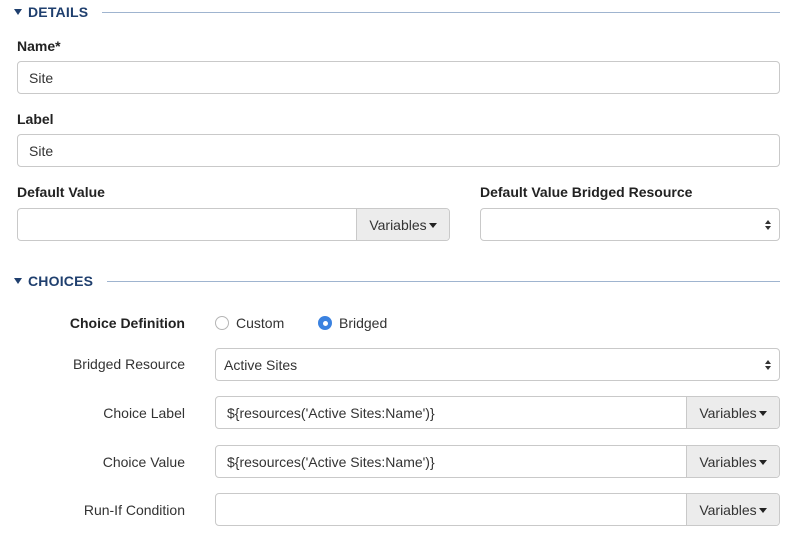 The image size is (800, 552). I want to click on choice-label-variables-button: Variables, so click(732, 412).